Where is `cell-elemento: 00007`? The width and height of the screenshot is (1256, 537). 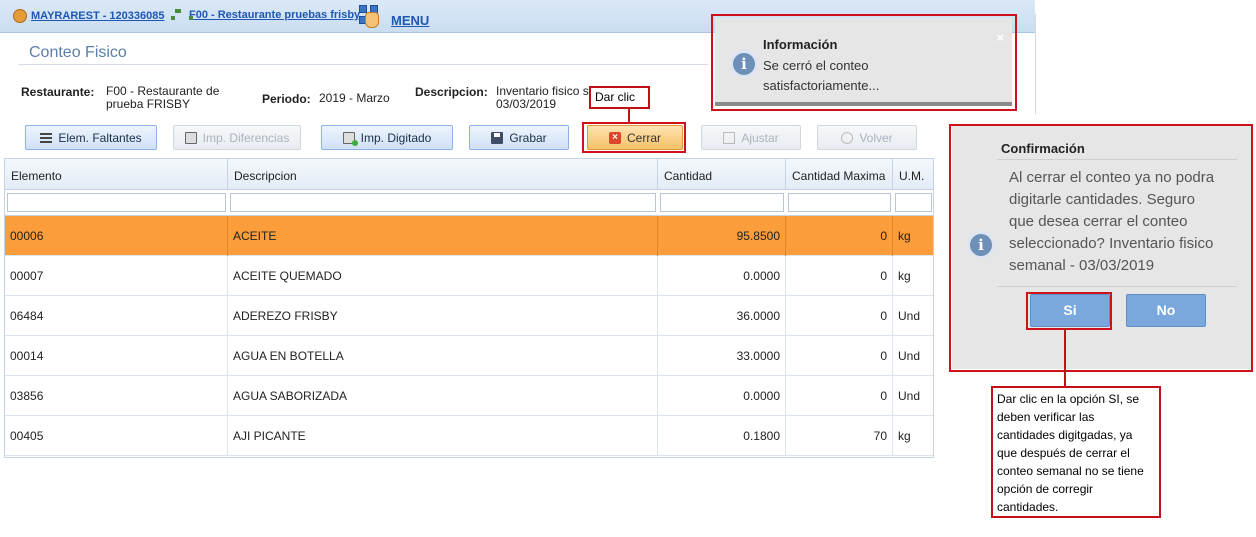
cell-elemento: 00007 is located at coordinates (116, 276).